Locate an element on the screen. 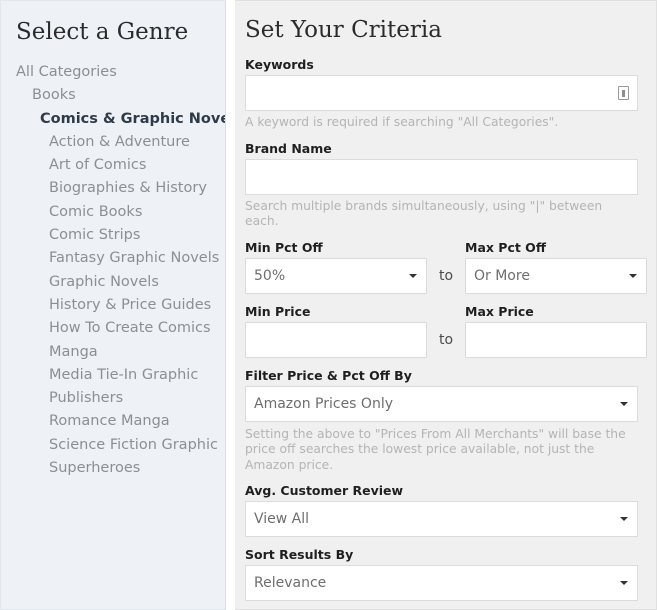  max-pct-off-value: Or More is located at coordinates (556, 275).